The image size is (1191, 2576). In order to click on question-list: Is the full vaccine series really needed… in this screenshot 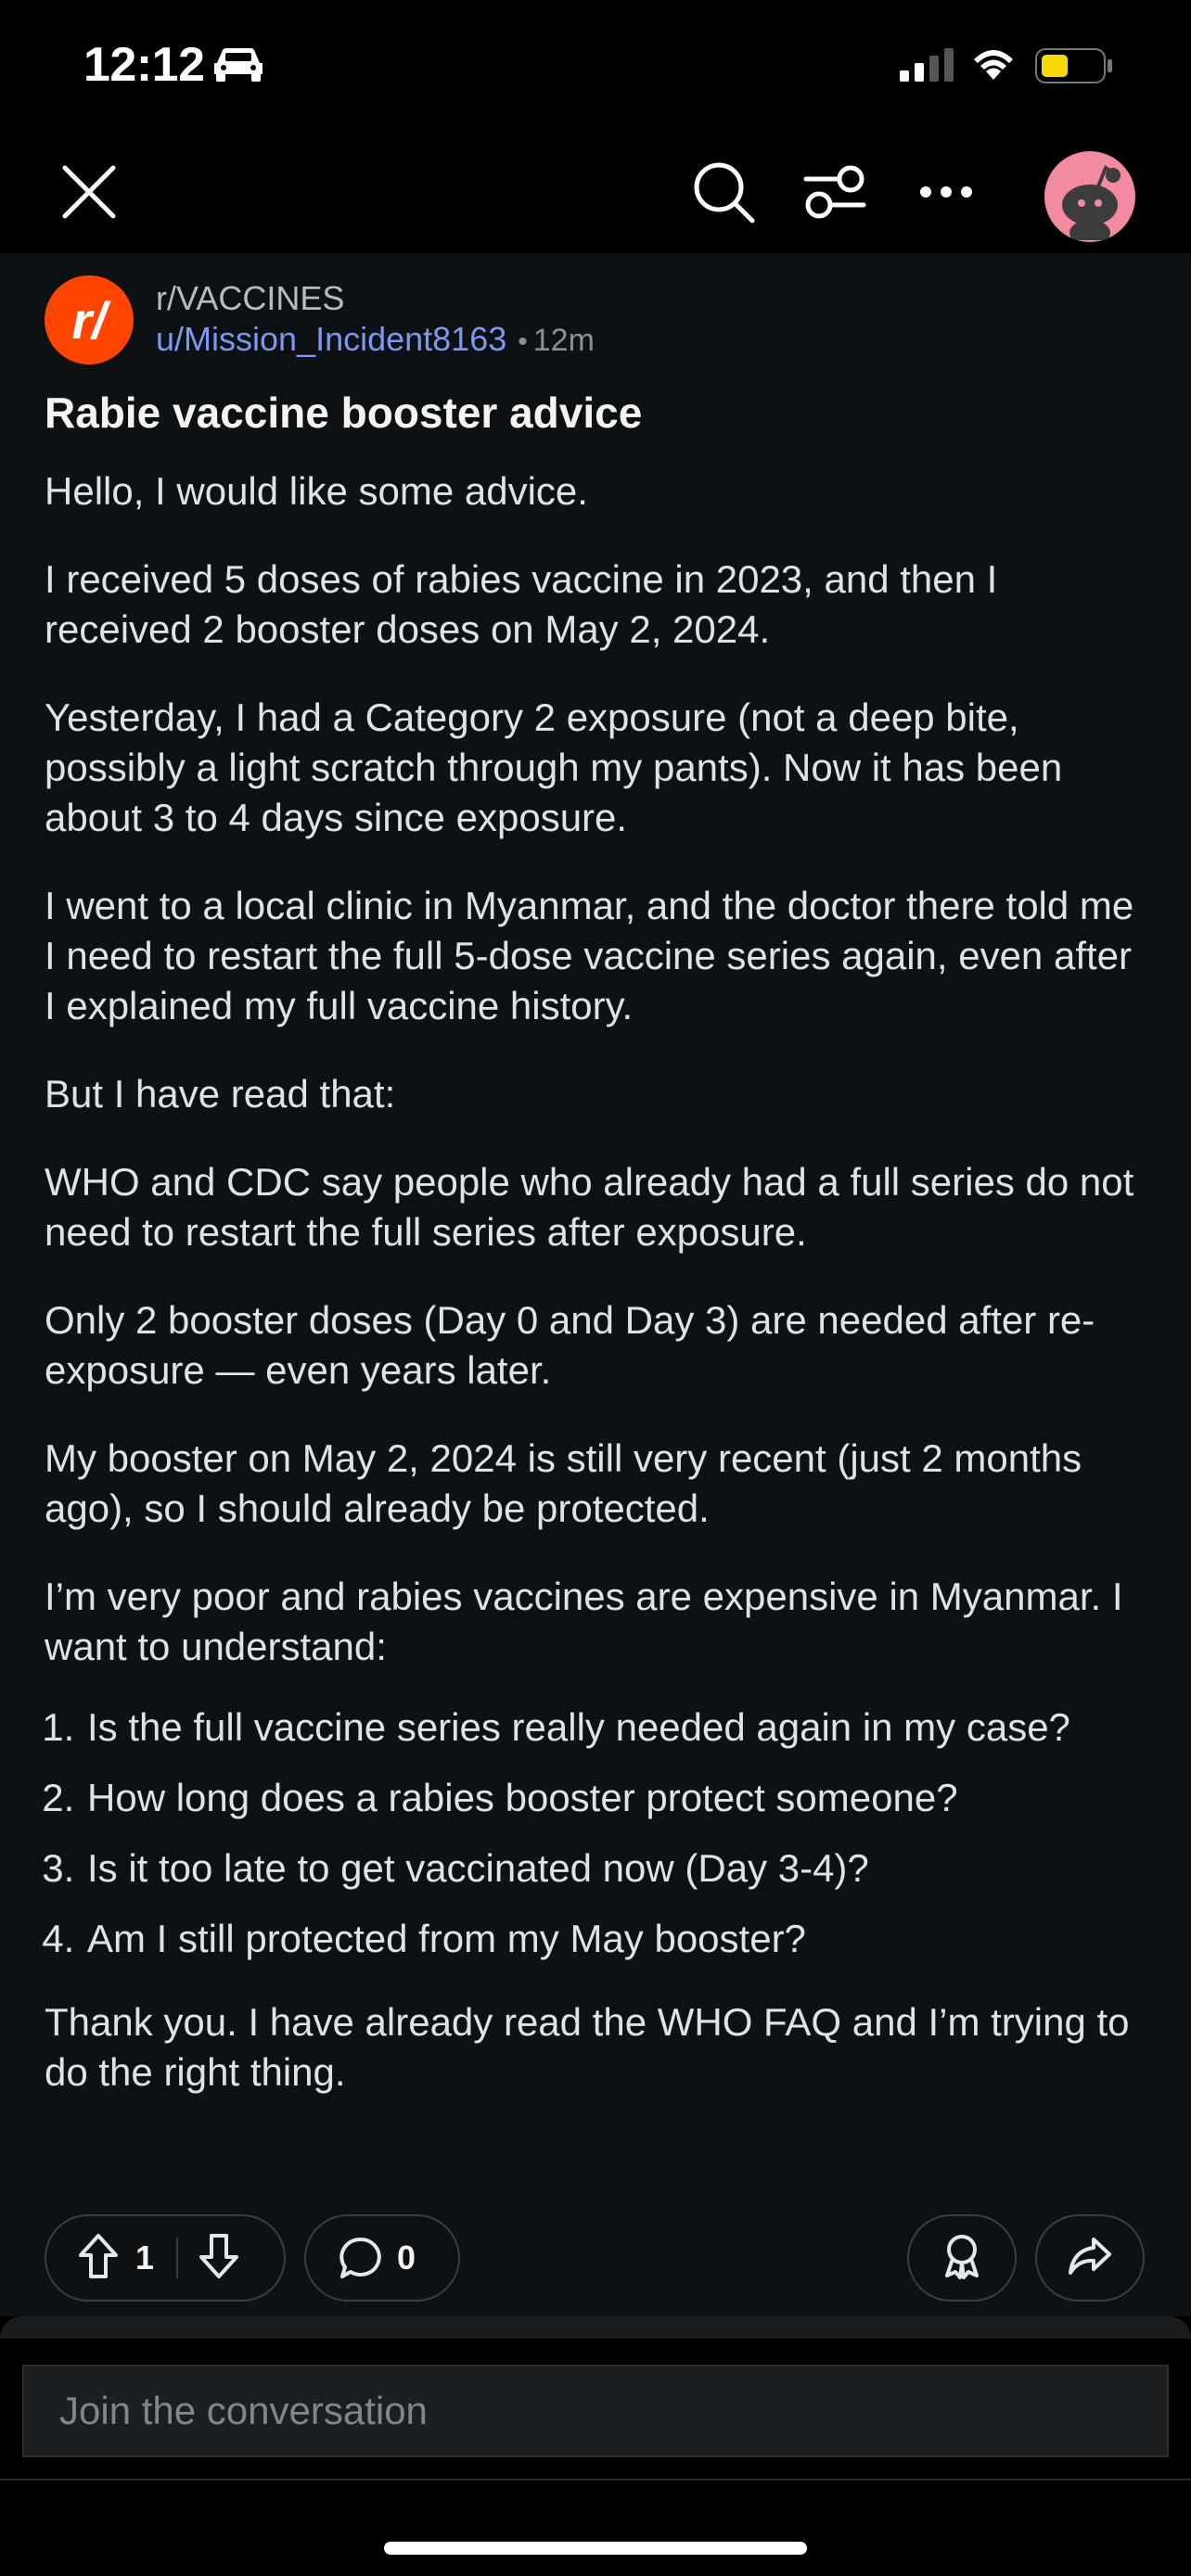, I will do `click(597, 1833)`.